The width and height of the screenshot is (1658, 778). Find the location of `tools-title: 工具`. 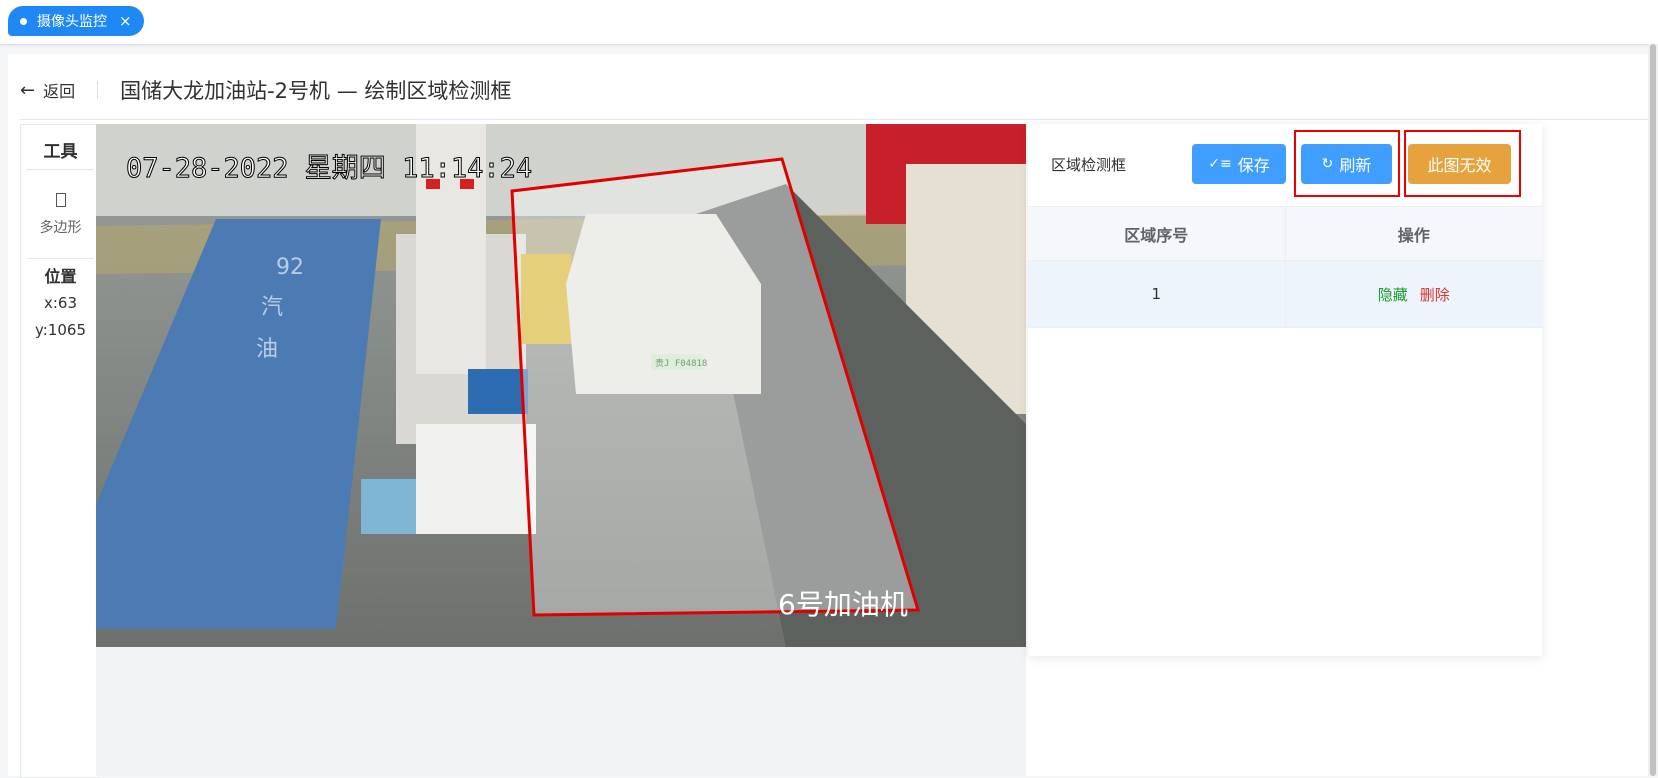

tools-title: 工具 is located at coordinates (60, 152).